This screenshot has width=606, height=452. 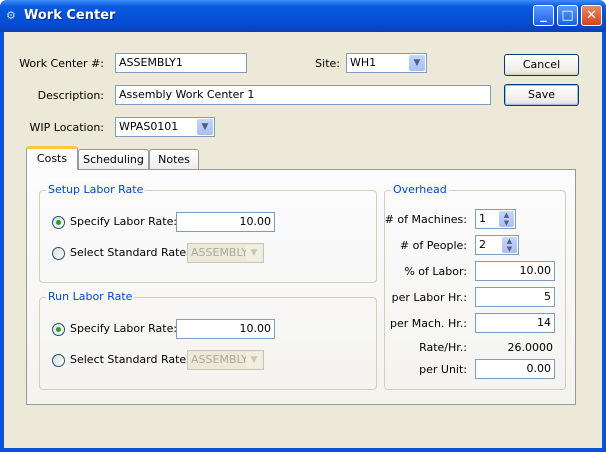 What do you see at coordinates (11, 15) in the screenshot?
I see `app-icon: ⚙` at bounding box center [11, 15].